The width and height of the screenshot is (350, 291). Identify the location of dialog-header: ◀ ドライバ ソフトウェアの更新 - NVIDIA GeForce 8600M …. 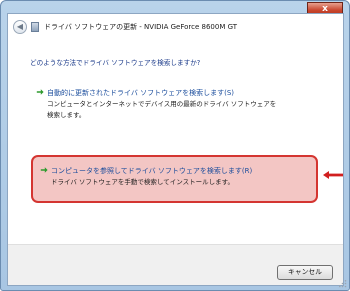
(175, 27).